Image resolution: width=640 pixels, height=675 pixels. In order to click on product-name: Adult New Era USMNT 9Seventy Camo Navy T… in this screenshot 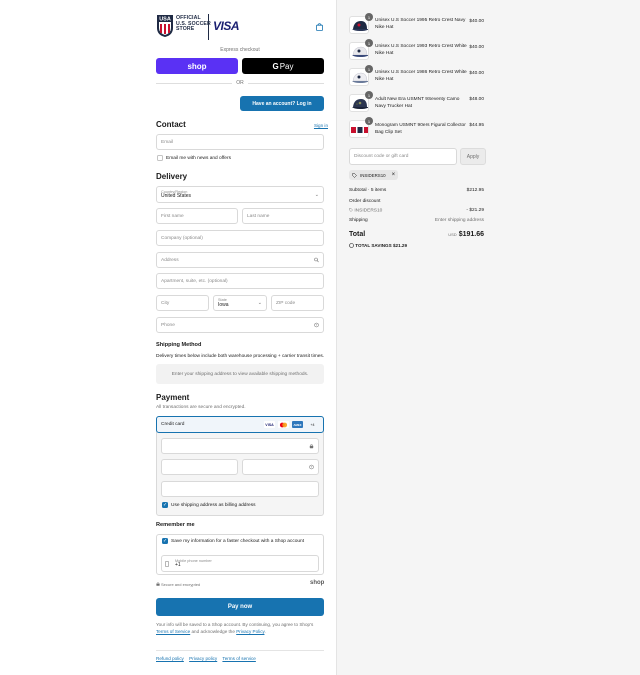, I will do `click(417, 103)`.